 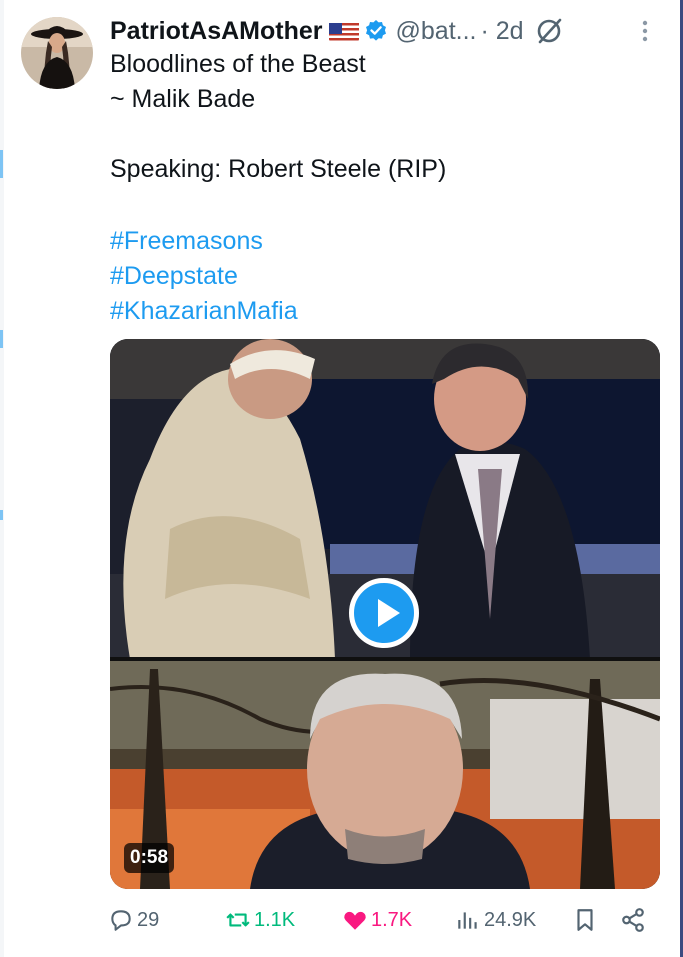 What do you see at coordinates (238, 64) in the screenshot?
I see `tweet-text-line: Bloodlines of the Beast` at bounding box center [238, 64].